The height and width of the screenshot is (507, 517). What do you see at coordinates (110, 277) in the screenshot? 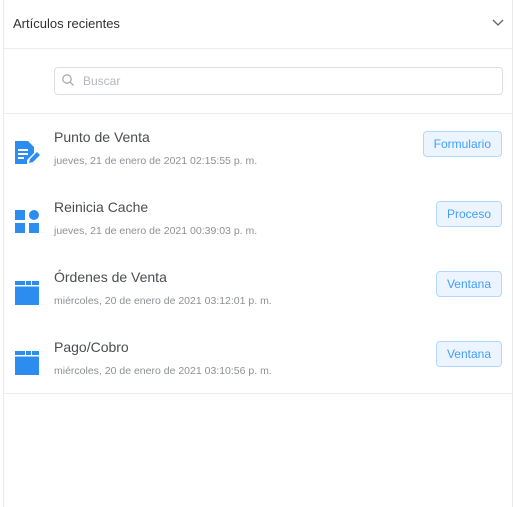
I see `item-title: Órdenes de Venta` at bounding box center [110, 277].